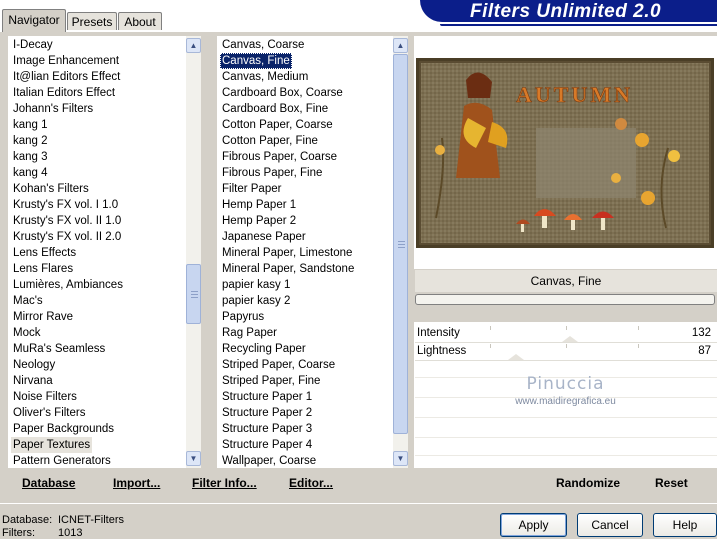 This screenshot has width=717, height=539. Describe the element at coordinates (27, 520) in the screenshot. I see `status-database-label: Database:` at that location.